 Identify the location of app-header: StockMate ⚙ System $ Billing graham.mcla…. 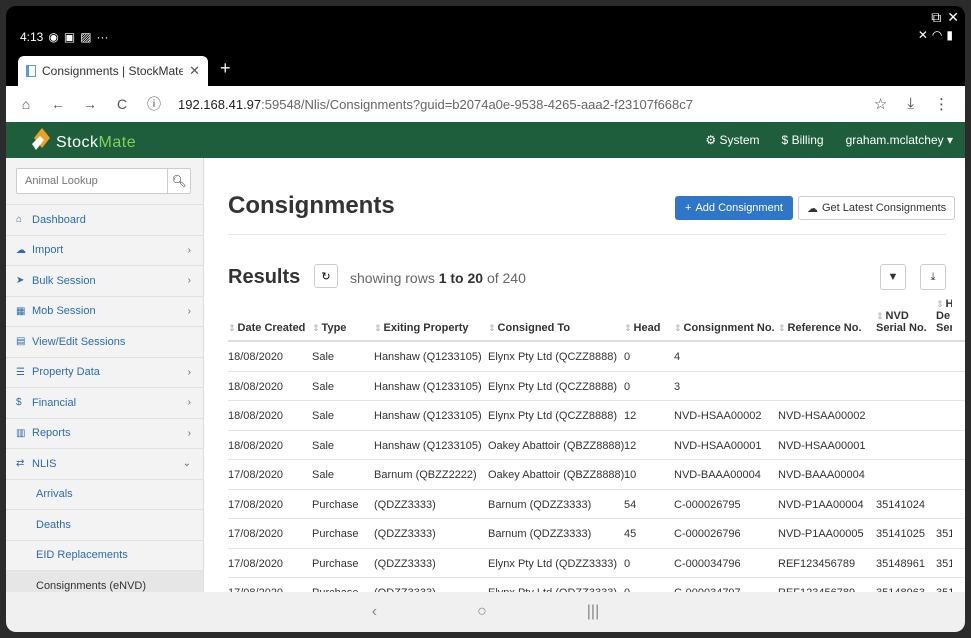
(485, 140).